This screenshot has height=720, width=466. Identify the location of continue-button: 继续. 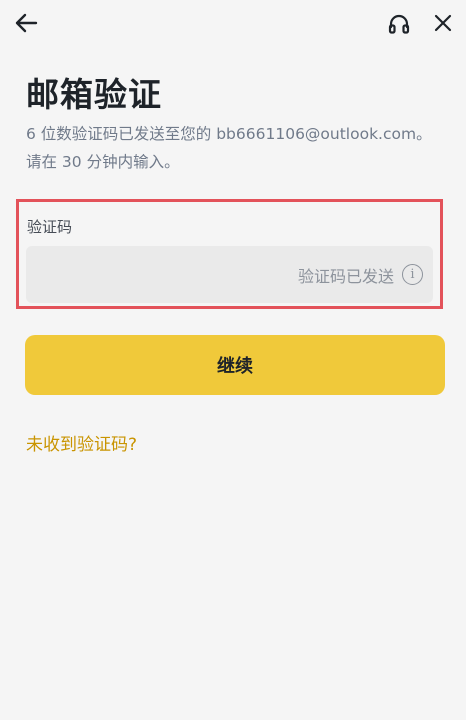
(235, 365).